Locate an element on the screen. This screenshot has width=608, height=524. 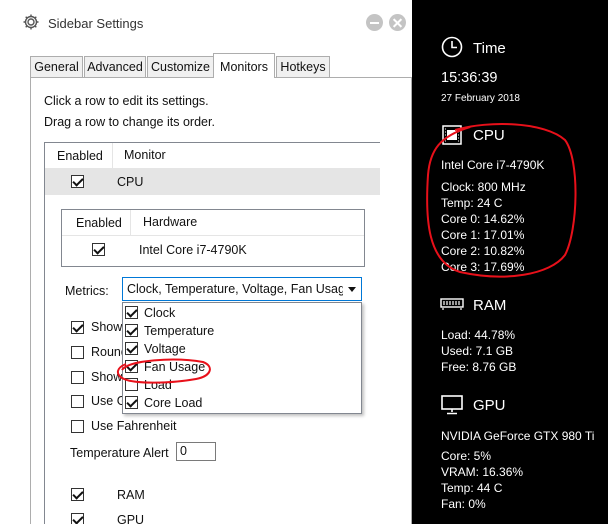
clock-icon is located at coordinates (452, 47).